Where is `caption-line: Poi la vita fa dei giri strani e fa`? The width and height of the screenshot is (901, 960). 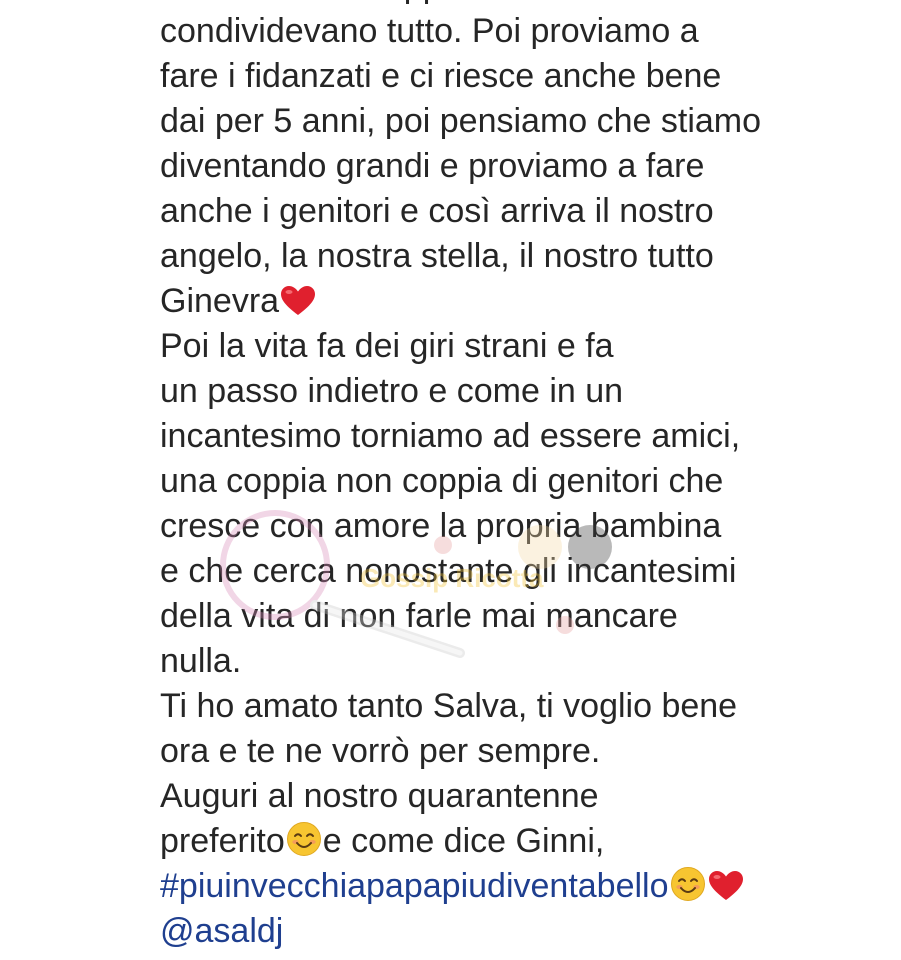 caption-line: Poi la vita fa dei giri strani e fa is located at coordinates (387, 346).